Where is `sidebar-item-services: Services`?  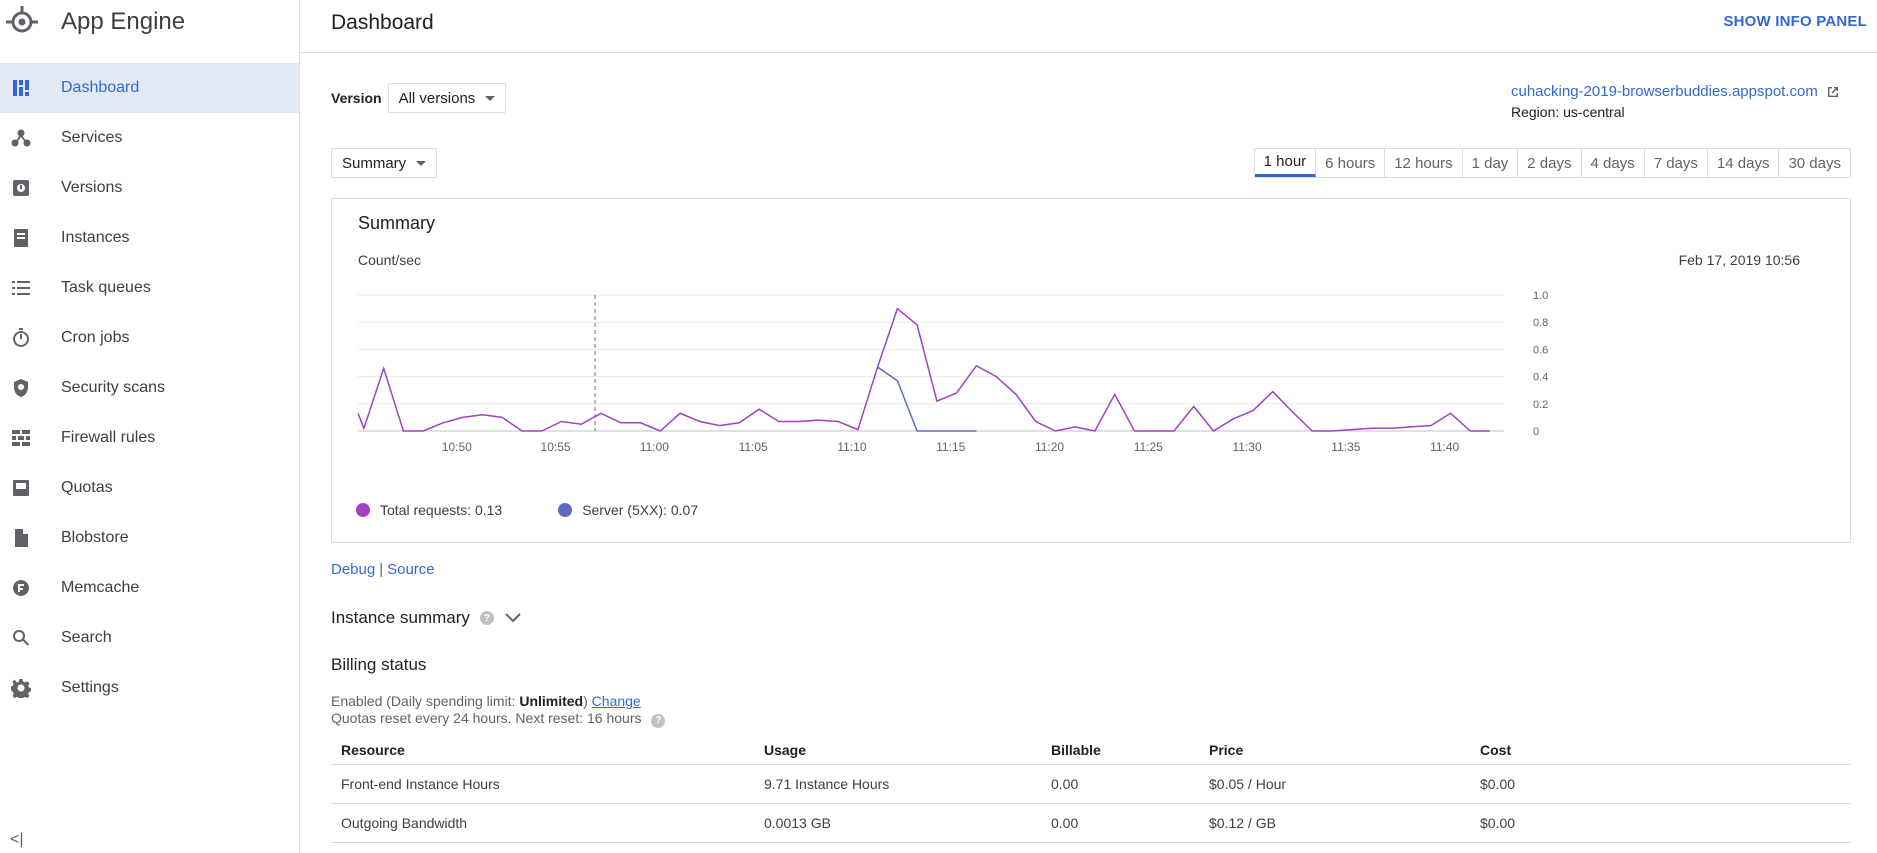
sidebar-item-services: Services is located at coordinates (149, 138).